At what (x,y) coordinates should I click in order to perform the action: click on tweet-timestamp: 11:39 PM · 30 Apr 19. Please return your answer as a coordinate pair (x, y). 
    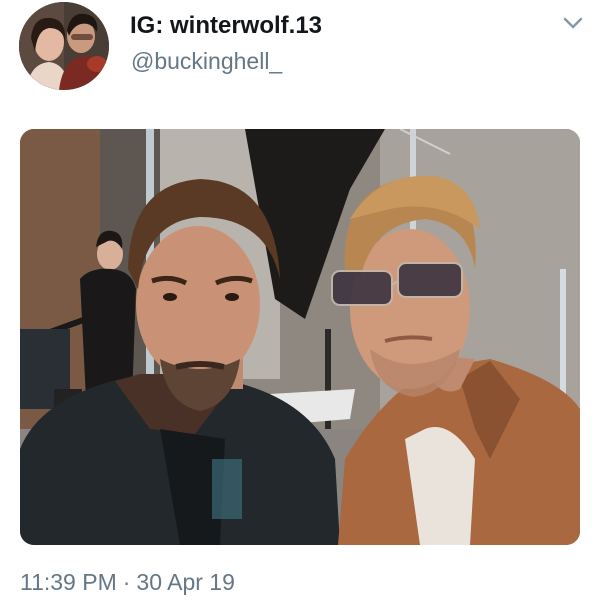
    Looking at the image, I should click on (127, 582).